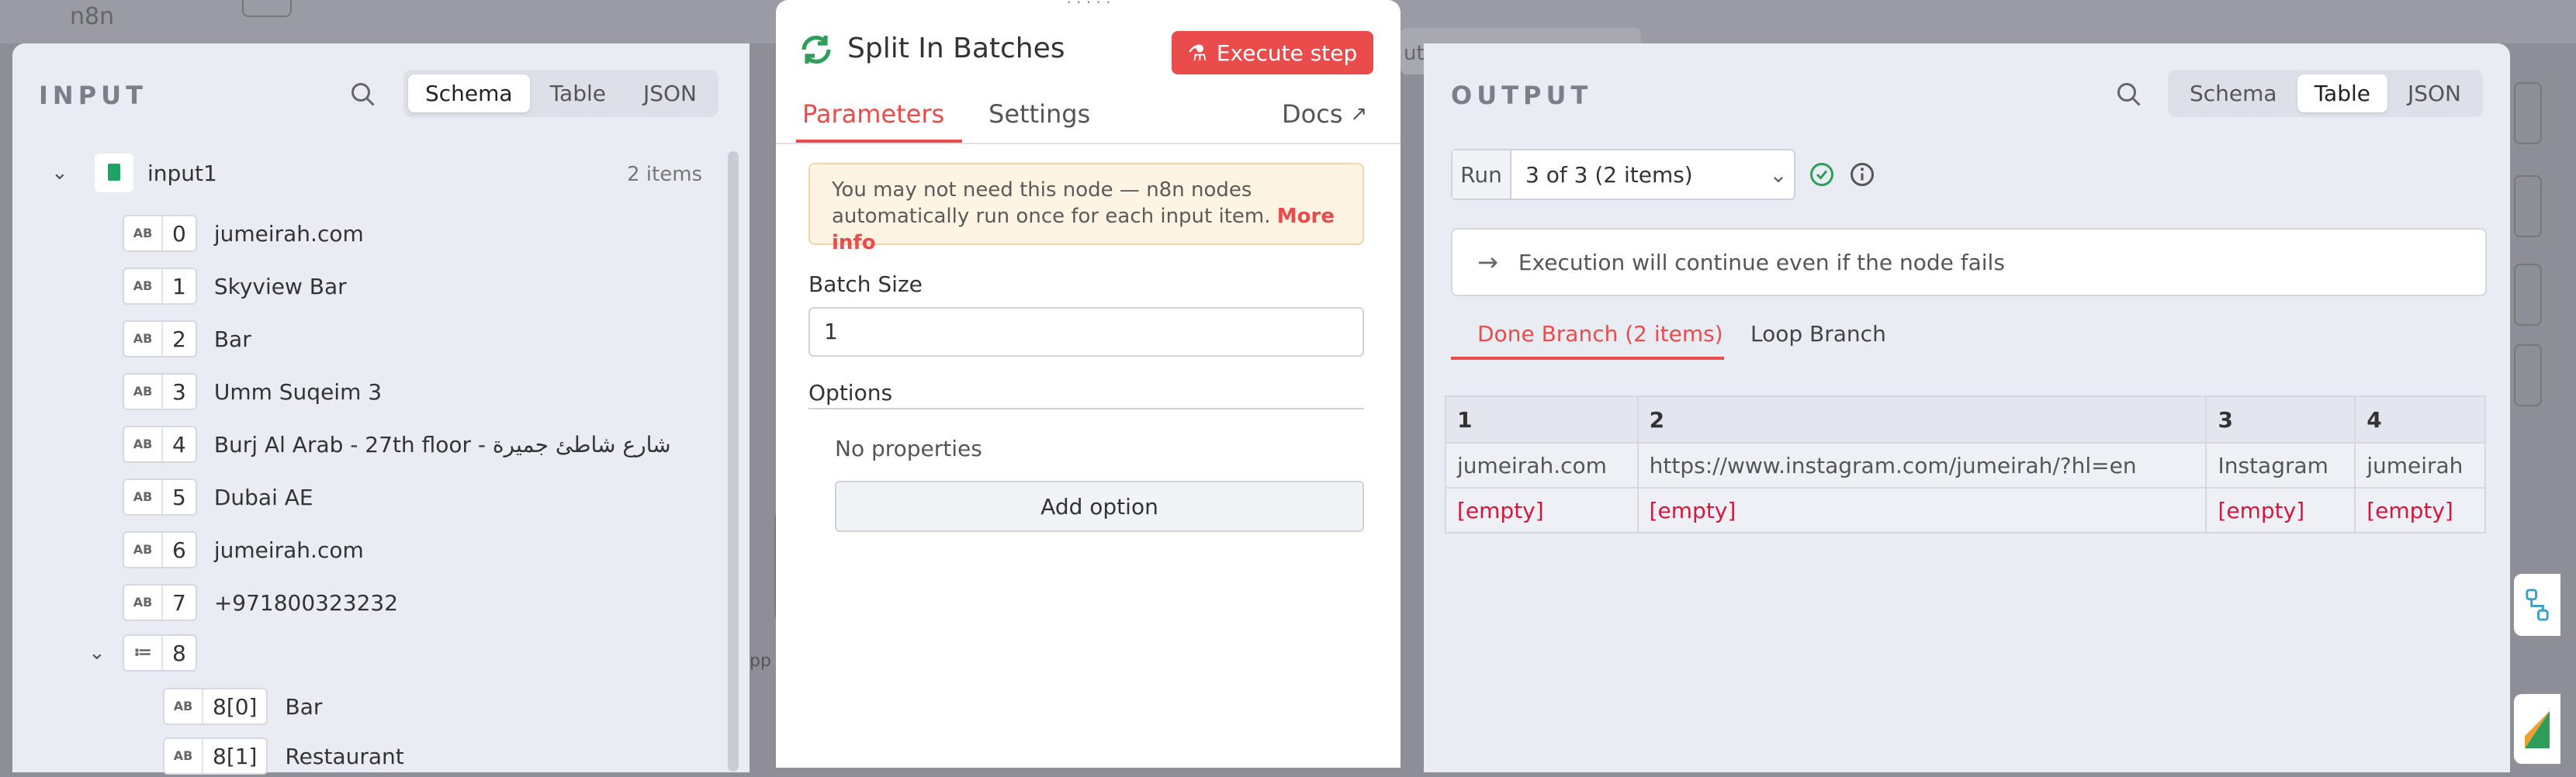  Describe the element at coordinates (2420, 419) in the screenshot. I see `table-header-cell: 4` at that location.